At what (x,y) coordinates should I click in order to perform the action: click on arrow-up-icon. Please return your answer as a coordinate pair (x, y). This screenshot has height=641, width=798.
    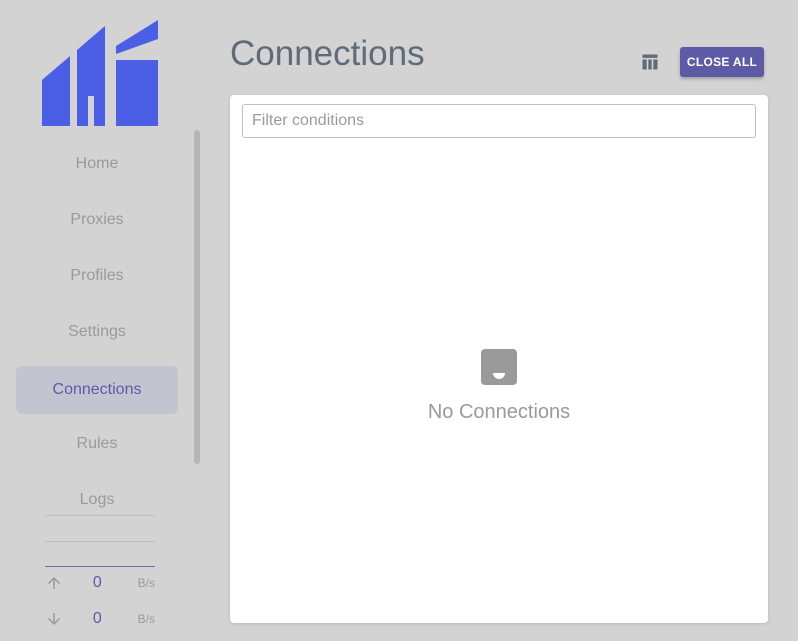
    Looking at the image, I should click on (54, 583).